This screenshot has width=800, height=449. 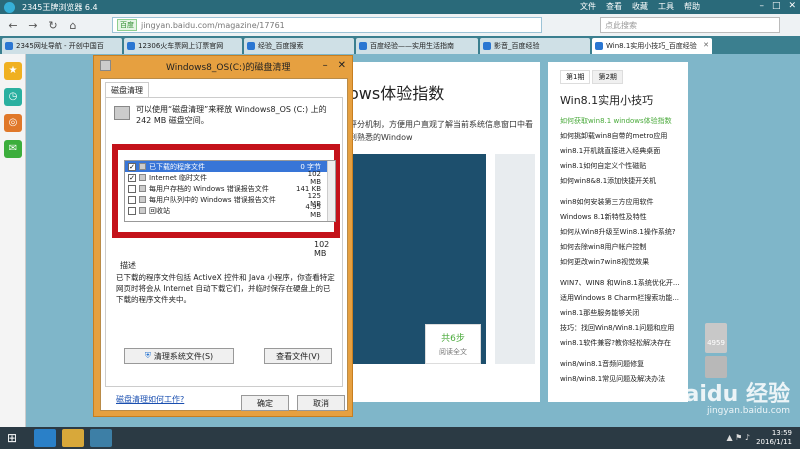 What do you see at coordinates (327, 25) in the screenshot?
I see `url-input: 百度 jingyan.baidu.com/magazine/17761` at bounding box center [327, 25].